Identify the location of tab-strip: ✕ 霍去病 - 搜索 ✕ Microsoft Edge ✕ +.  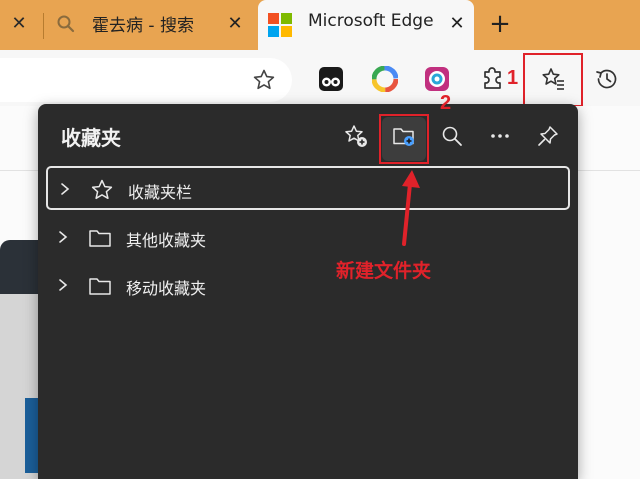
(320, 25).